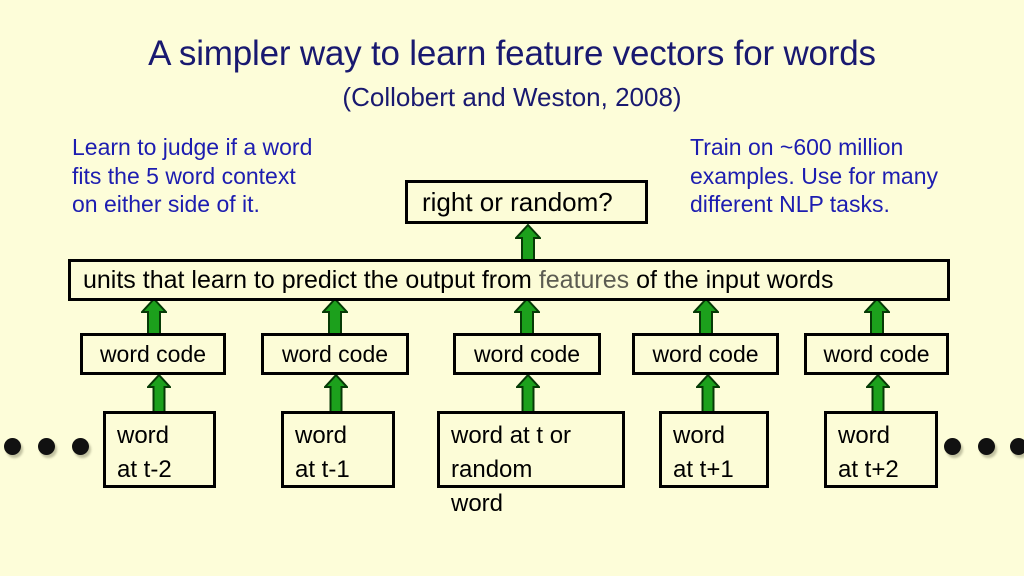 The height and width of the screenshot is (576, 1024). I want to click on word-code-label-3: word code, so click(527, 353).